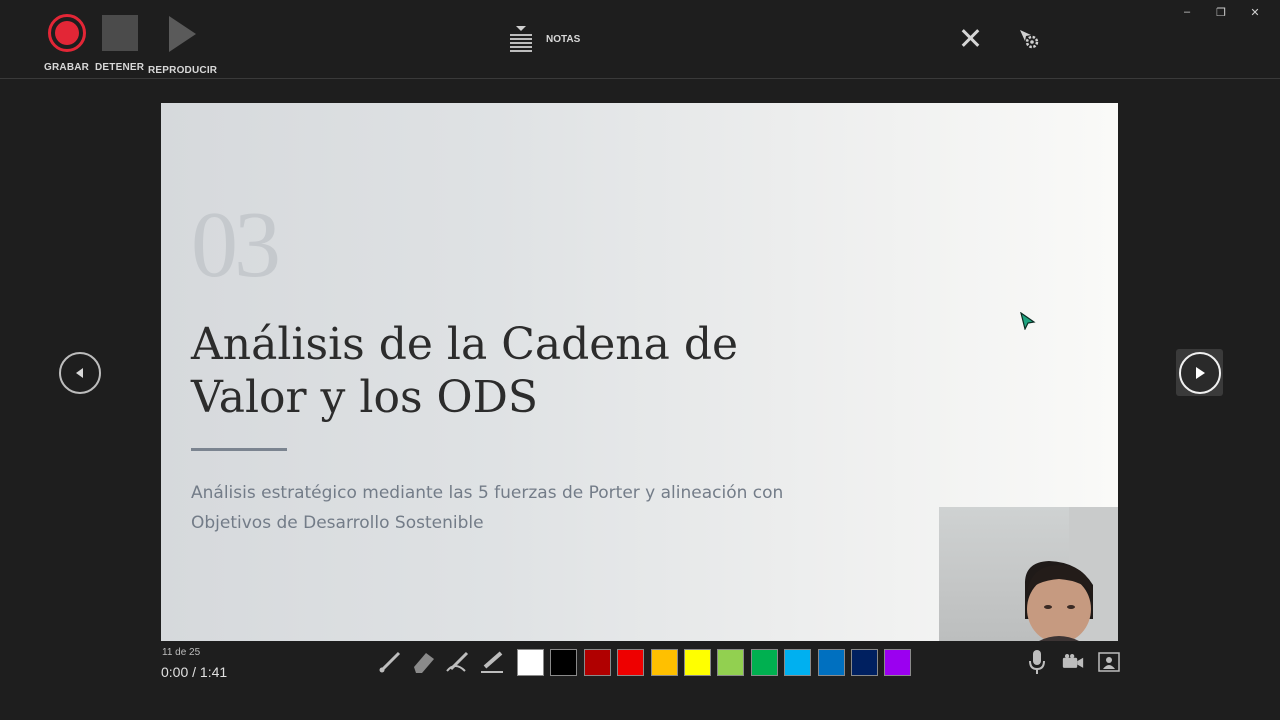 The height and width of the screenshot is (720, 1280). Describe the element at coordinates (236, 245) in the screenshot. I see `slide-section-number: 03` at that location.